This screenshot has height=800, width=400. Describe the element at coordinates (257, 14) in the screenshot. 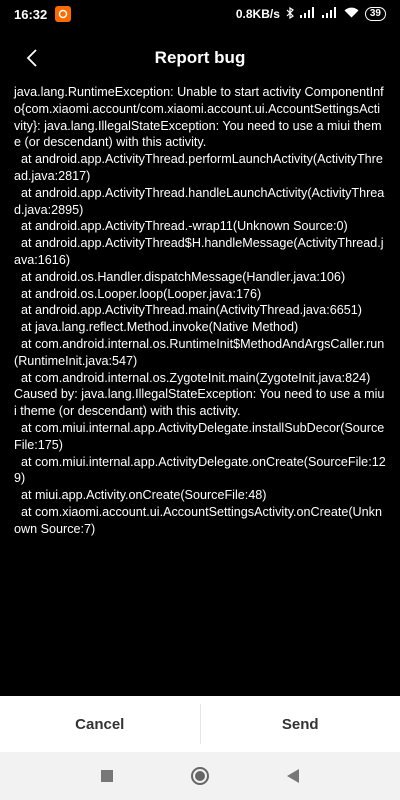

I see `net-speed: 0.8KB/s` at that location.